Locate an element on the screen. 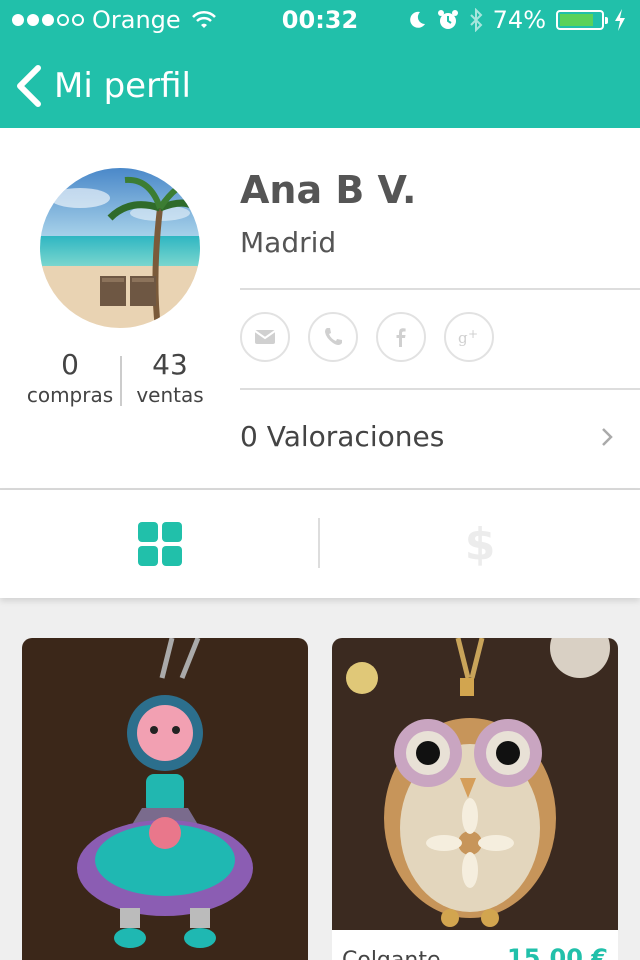 This screenshot has height=960, width=640. stats: 0 compras 43 ventas is located at coordinates (120, 378).